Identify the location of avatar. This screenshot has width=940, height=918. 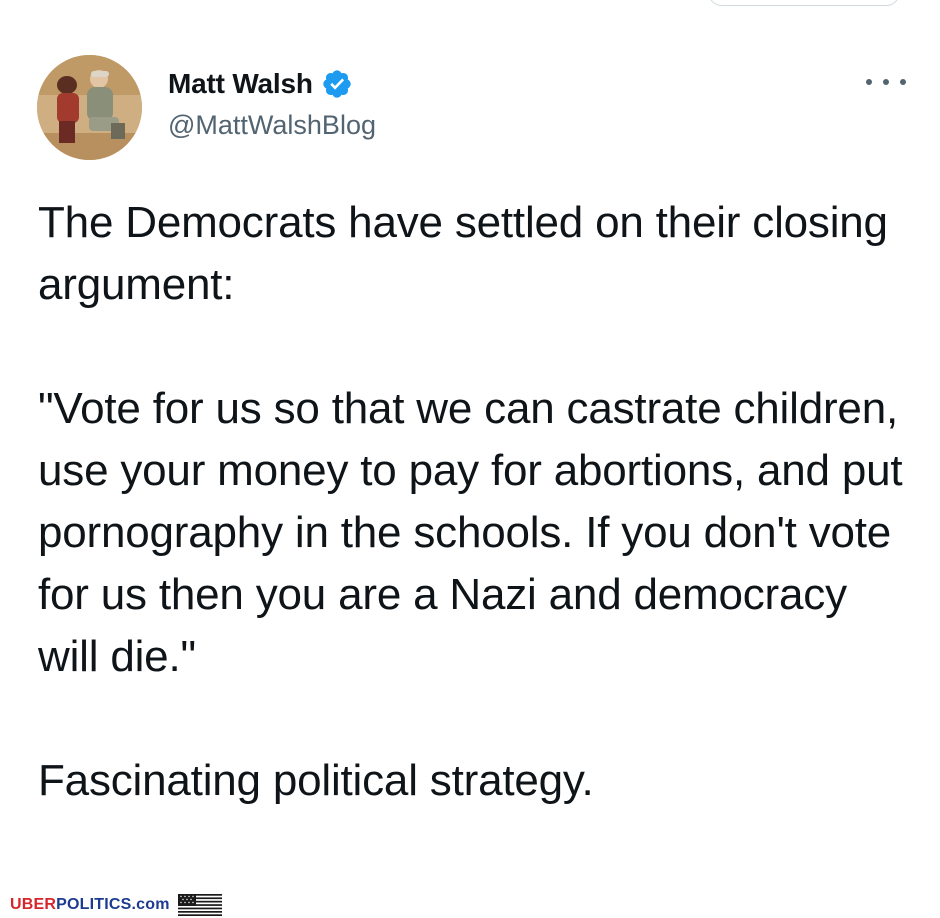
(89, 107).